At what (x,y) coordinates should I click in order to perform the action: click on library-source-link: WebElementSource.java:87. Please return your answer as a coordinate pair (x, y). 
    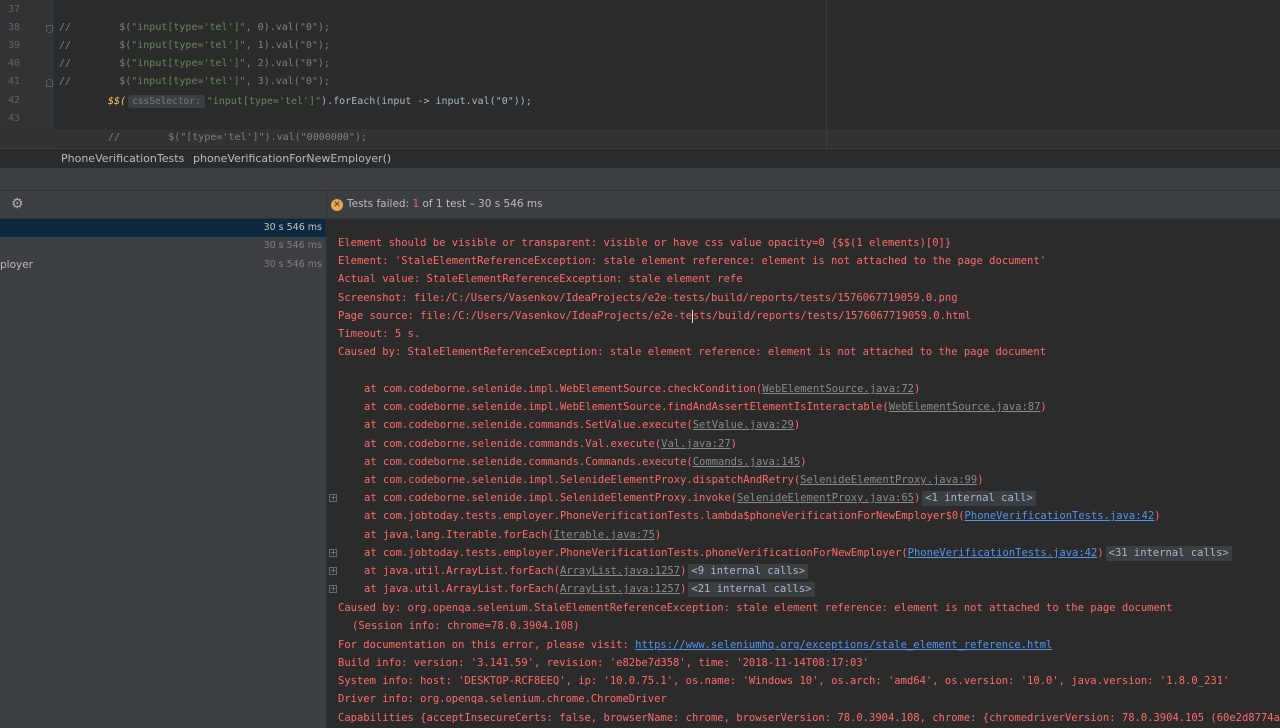
    Looking at the image, I should click on (965, 407).